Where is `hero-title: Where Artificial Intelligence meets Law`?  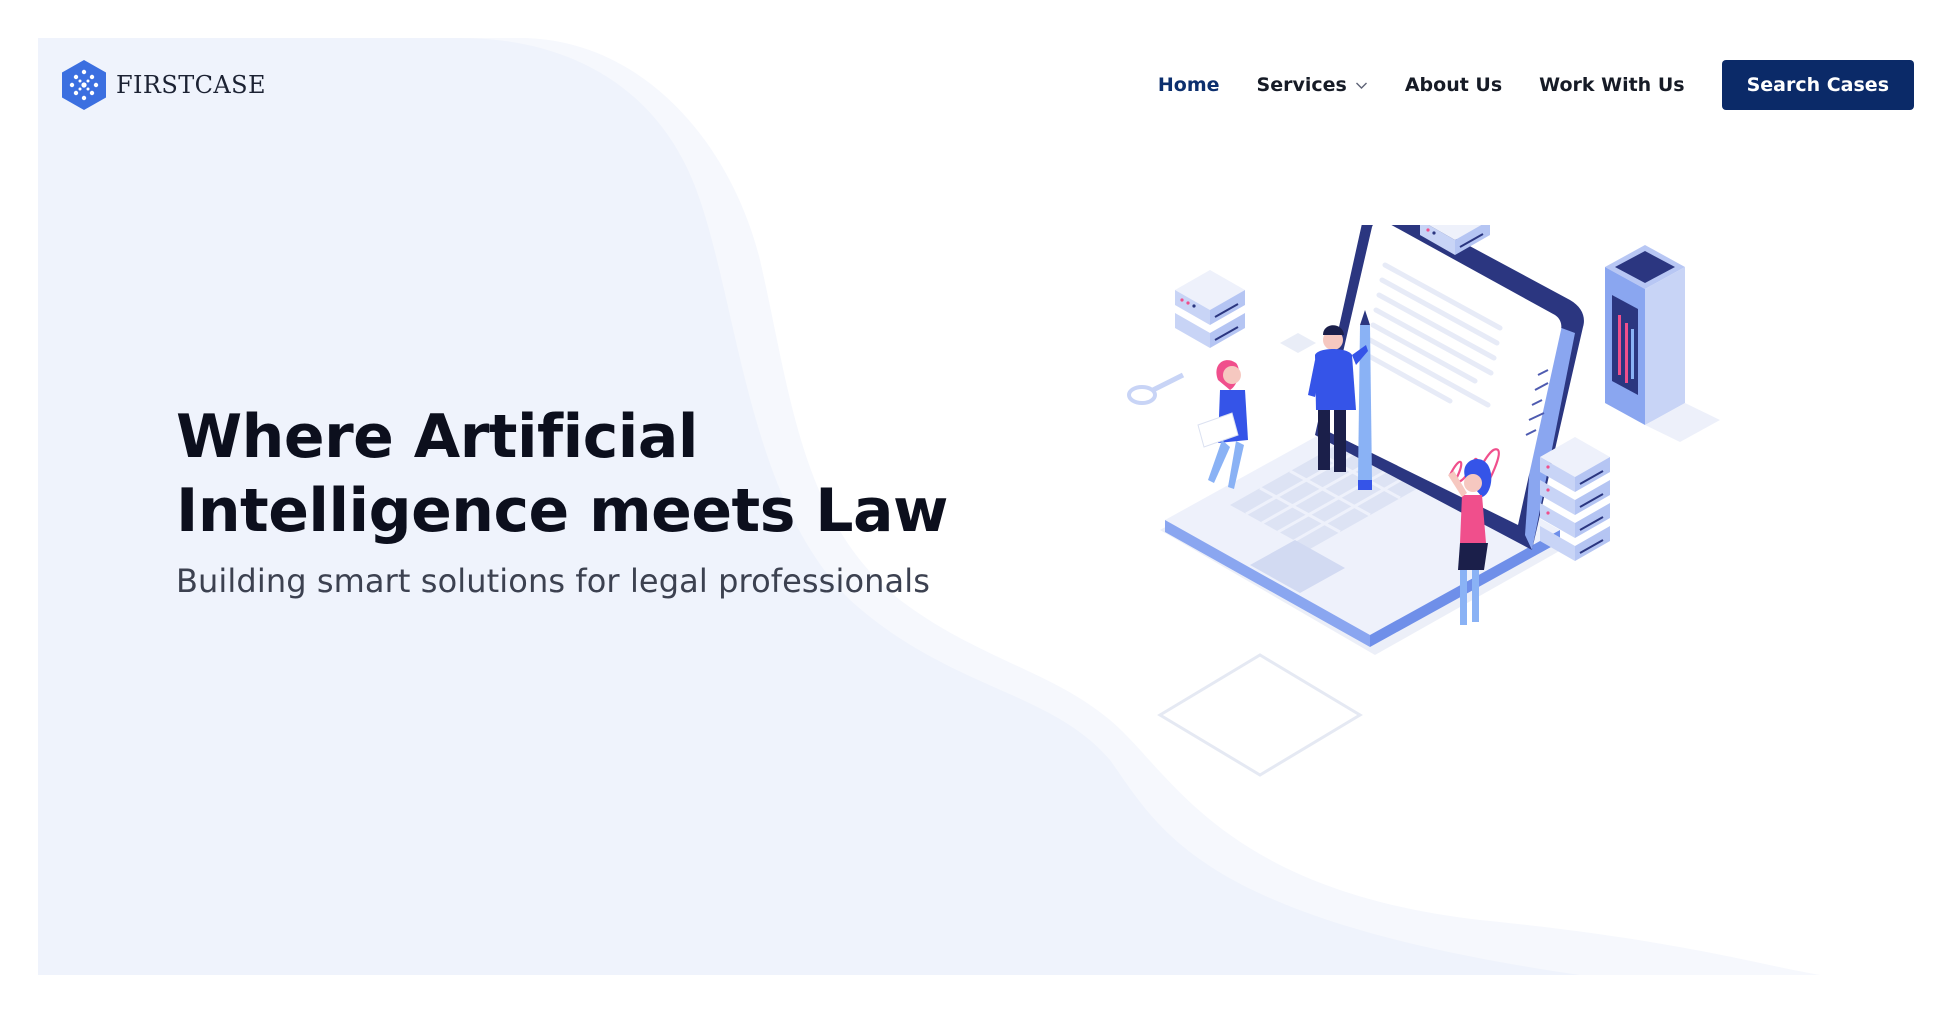
hero-title: Where Artificial Intelligence meets Law is located at coordinates (606, 474).